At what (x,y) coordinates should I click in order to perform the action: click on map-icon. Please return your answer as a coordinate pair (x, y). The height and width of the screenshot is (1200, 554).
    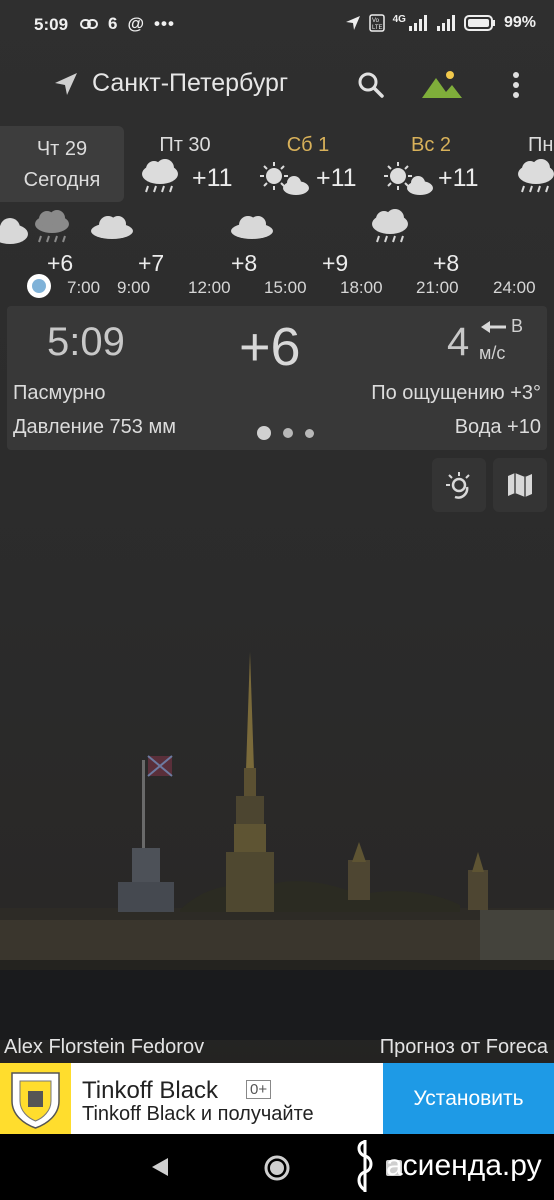
    Looking at the image, I should click on (520, 485).